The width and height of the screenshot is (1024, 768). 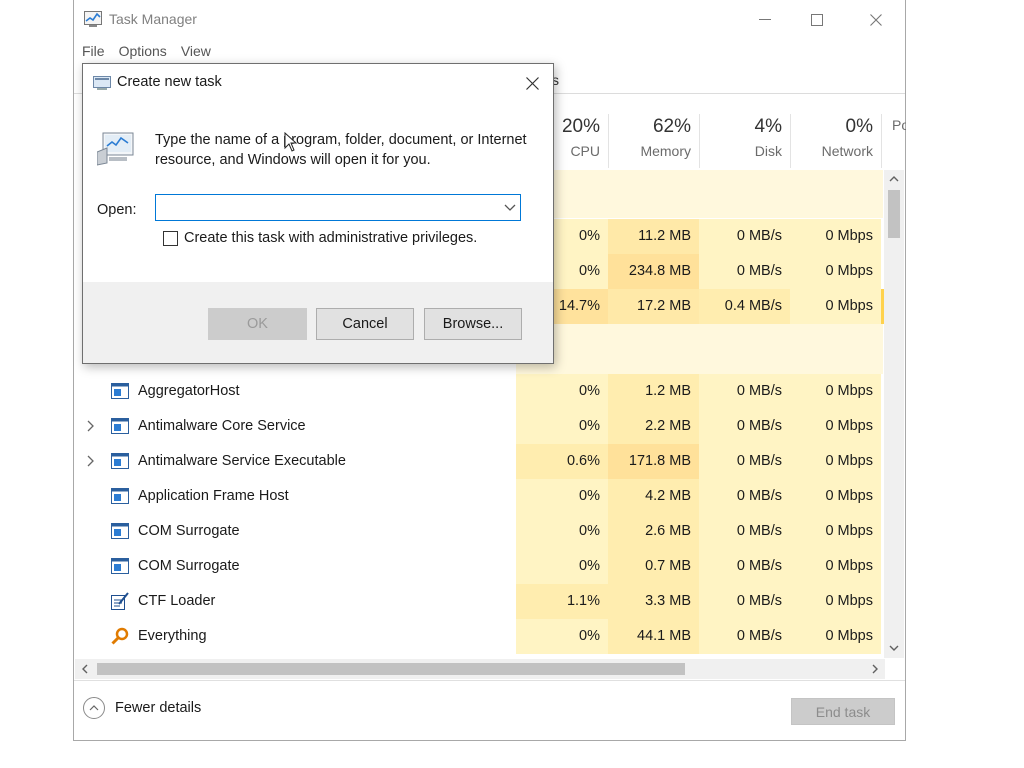 What do you see at coordinates (143, 51) in the screenshot?
I see `menu-options: Options` at bounding box center [143, 51].